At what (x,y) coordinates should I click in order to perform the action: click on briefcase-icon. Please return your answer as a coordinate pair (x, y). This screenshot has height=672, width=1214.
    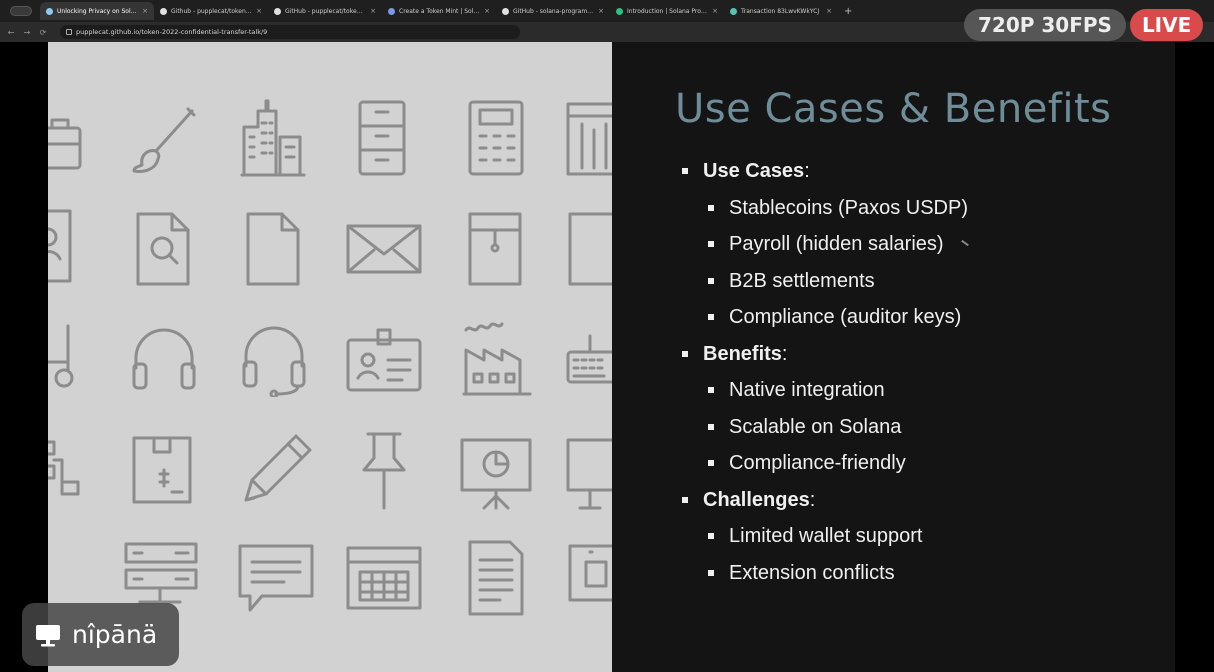
    Looking at the image, I should click on (65, 144).